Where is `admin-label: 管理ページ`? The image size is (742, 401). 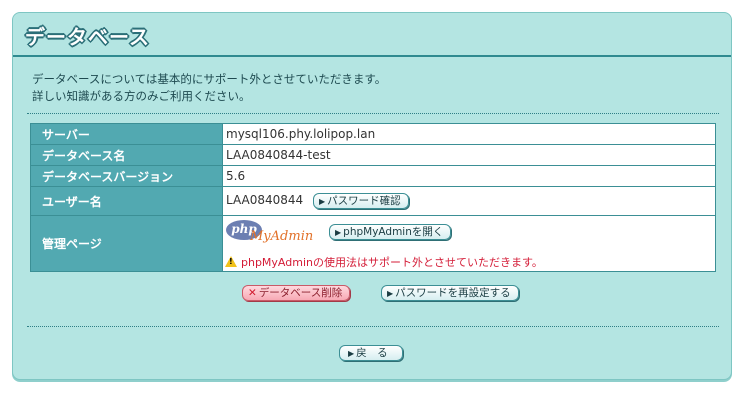
admin-label: 管理ページ is located at coordinates (126, 243).